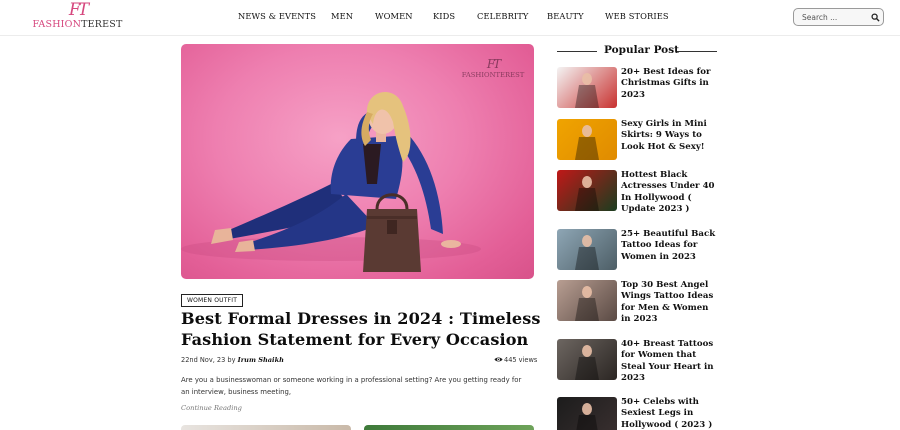  Describe the element at coordinates (277, 18) in the screenshot. I see `nav-news-events: NEWS & EVENTS` at that location.